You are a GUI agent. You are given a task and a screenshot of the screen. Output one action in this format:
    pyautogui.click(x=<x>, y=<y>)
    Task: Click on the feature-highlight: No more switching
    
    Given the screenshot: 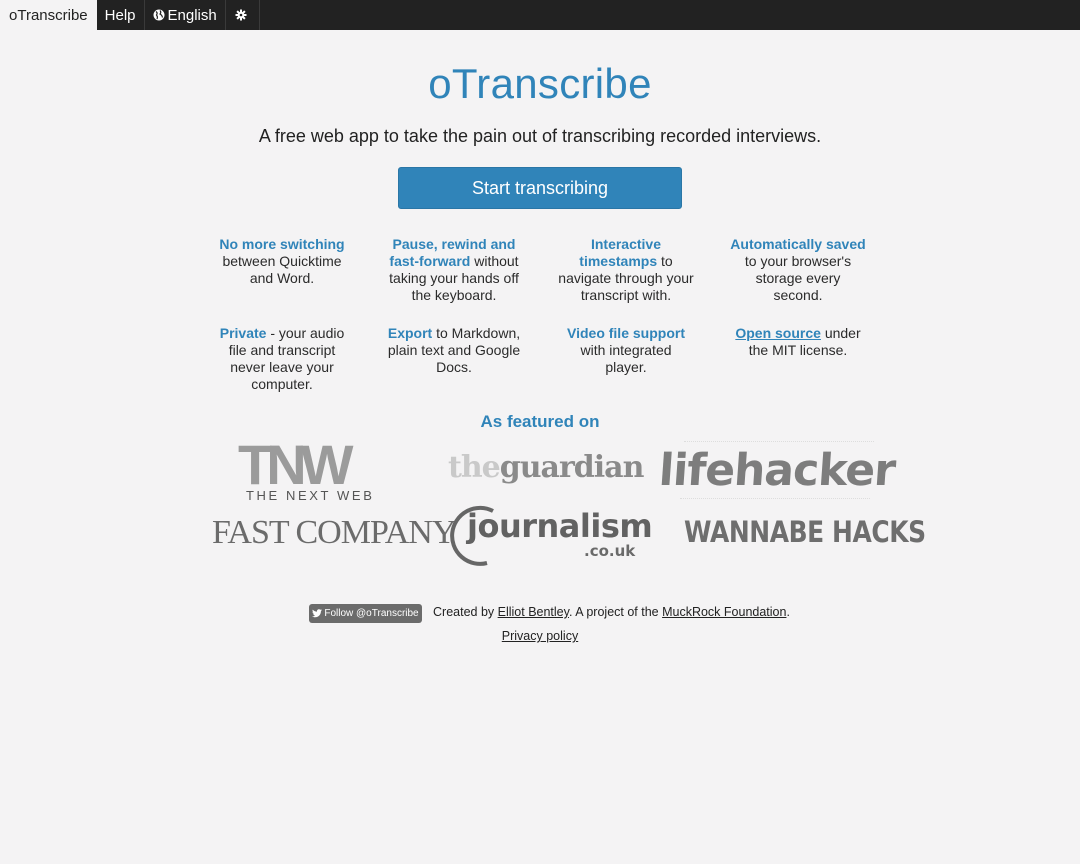 What is the action you would take?
    pyautogui.click(x=282, y=244)
    